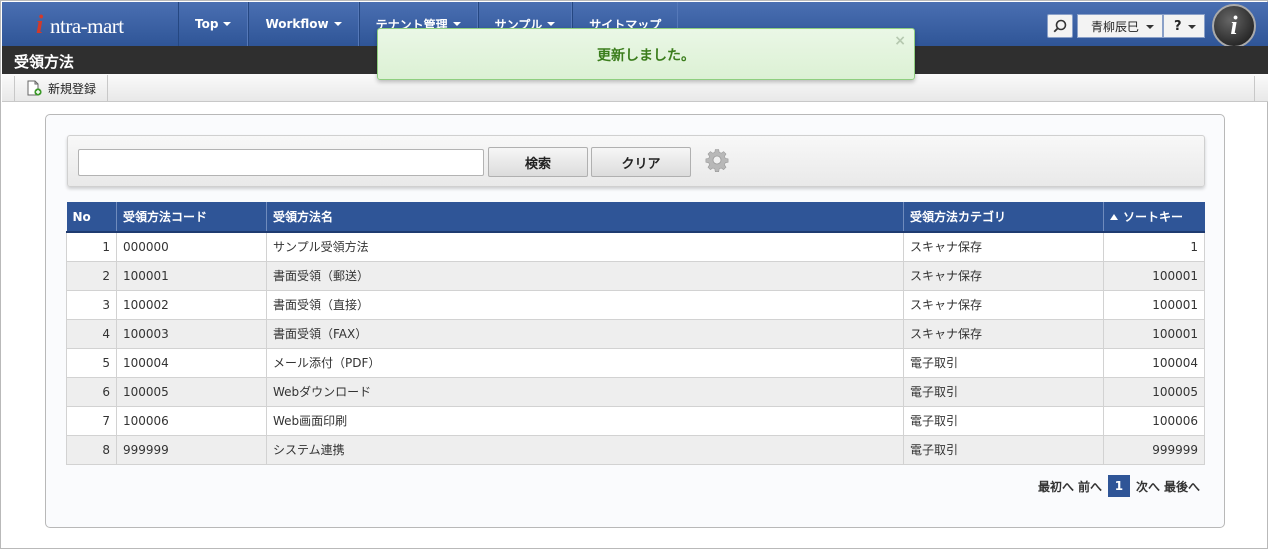 This screenshot has width=1268, height=549. What do you see at coordinates (1090, 486) in the screenshot?
I see `pager-prev: 前へ` at bounding box center [1090, 486].